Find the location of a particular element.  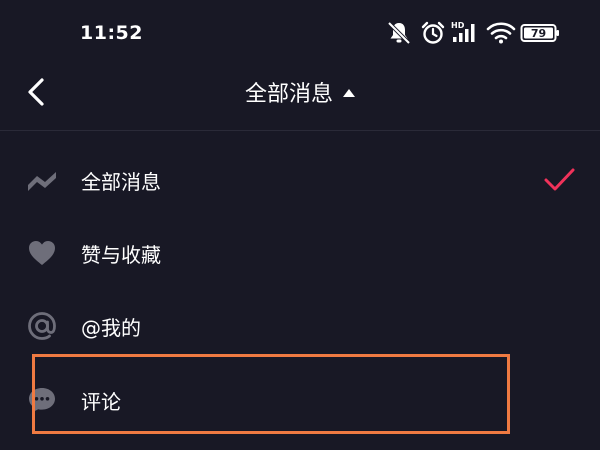

check-icon is located at coordinates (559, 179).